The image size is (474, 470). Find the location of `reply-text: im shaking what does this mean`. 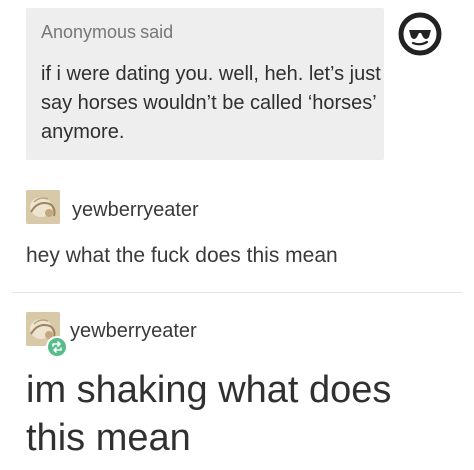

reply-text: im shaking what does this mean is located at coordinates (209, 414).